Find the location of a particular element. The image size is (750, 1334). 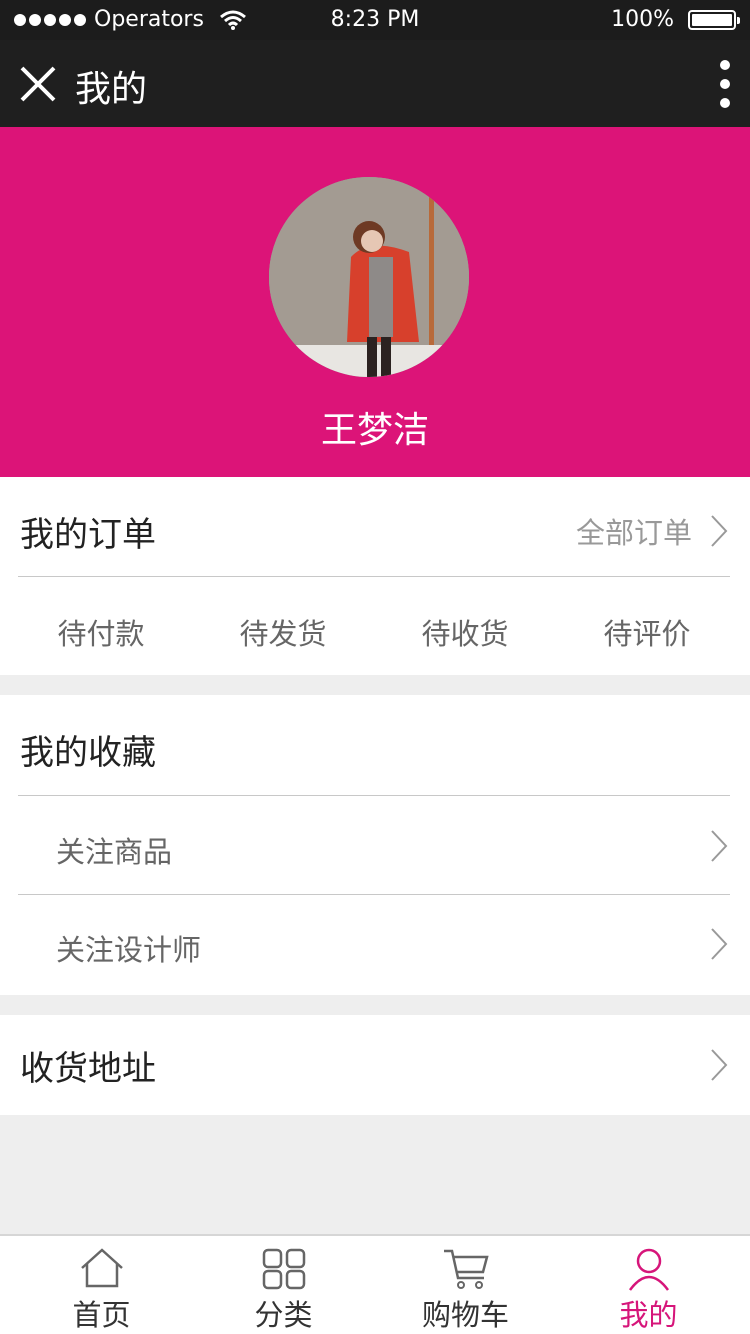

page-title: 我的 is located at coordinates (111, 89).